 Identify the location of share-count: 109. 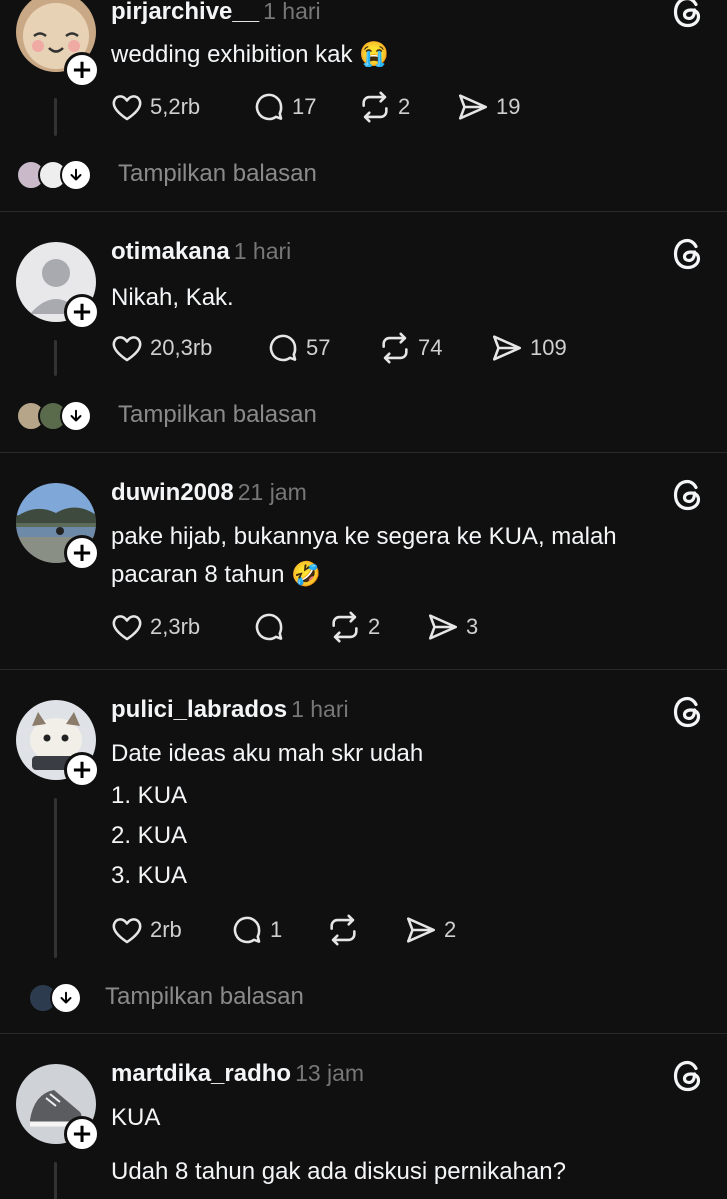
(548, 347).